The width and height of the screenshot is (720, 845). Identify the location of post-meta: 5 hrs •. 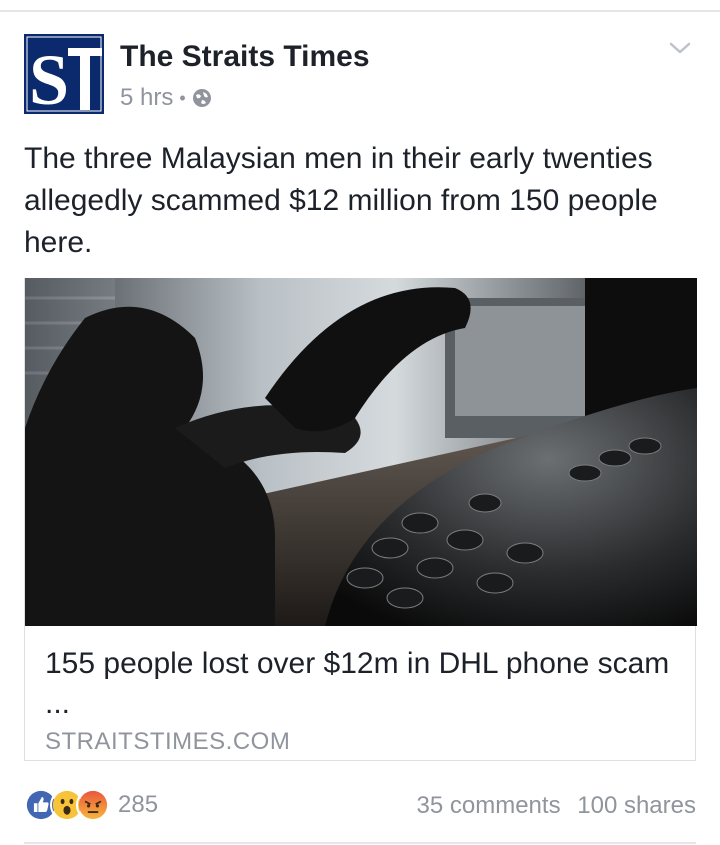
(166, 98).